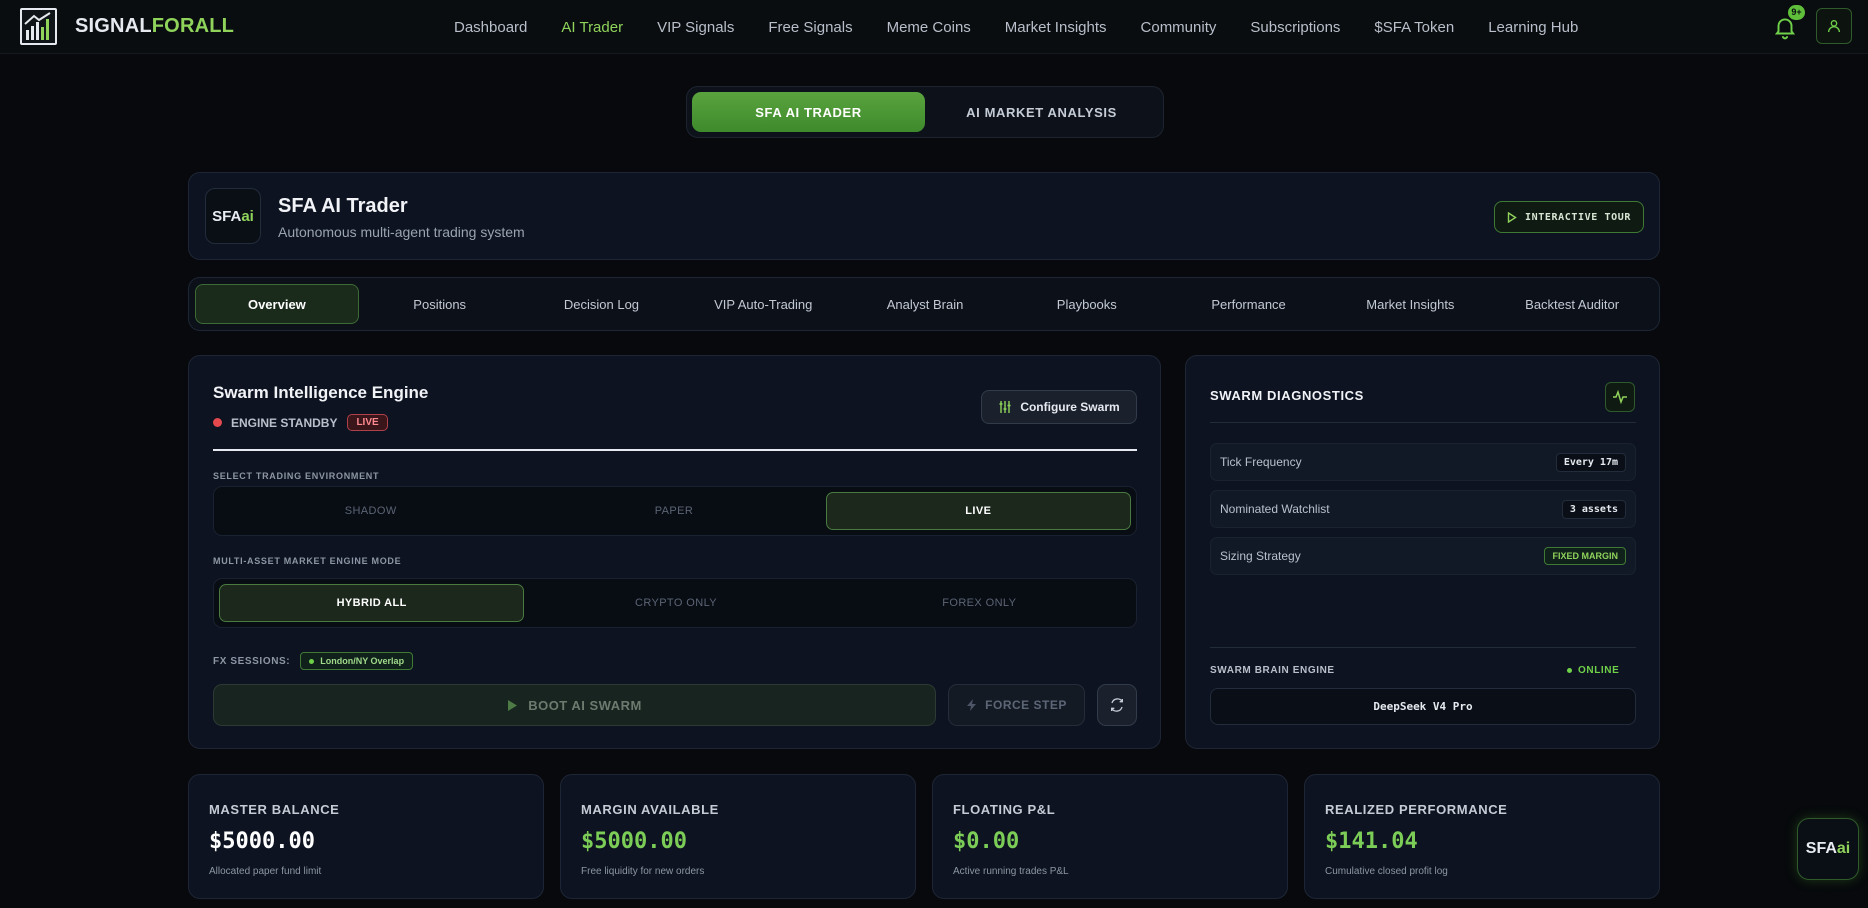  I want to click on trading-environment-selector: SHADOW PAPER LIVE, so click(675, 511).